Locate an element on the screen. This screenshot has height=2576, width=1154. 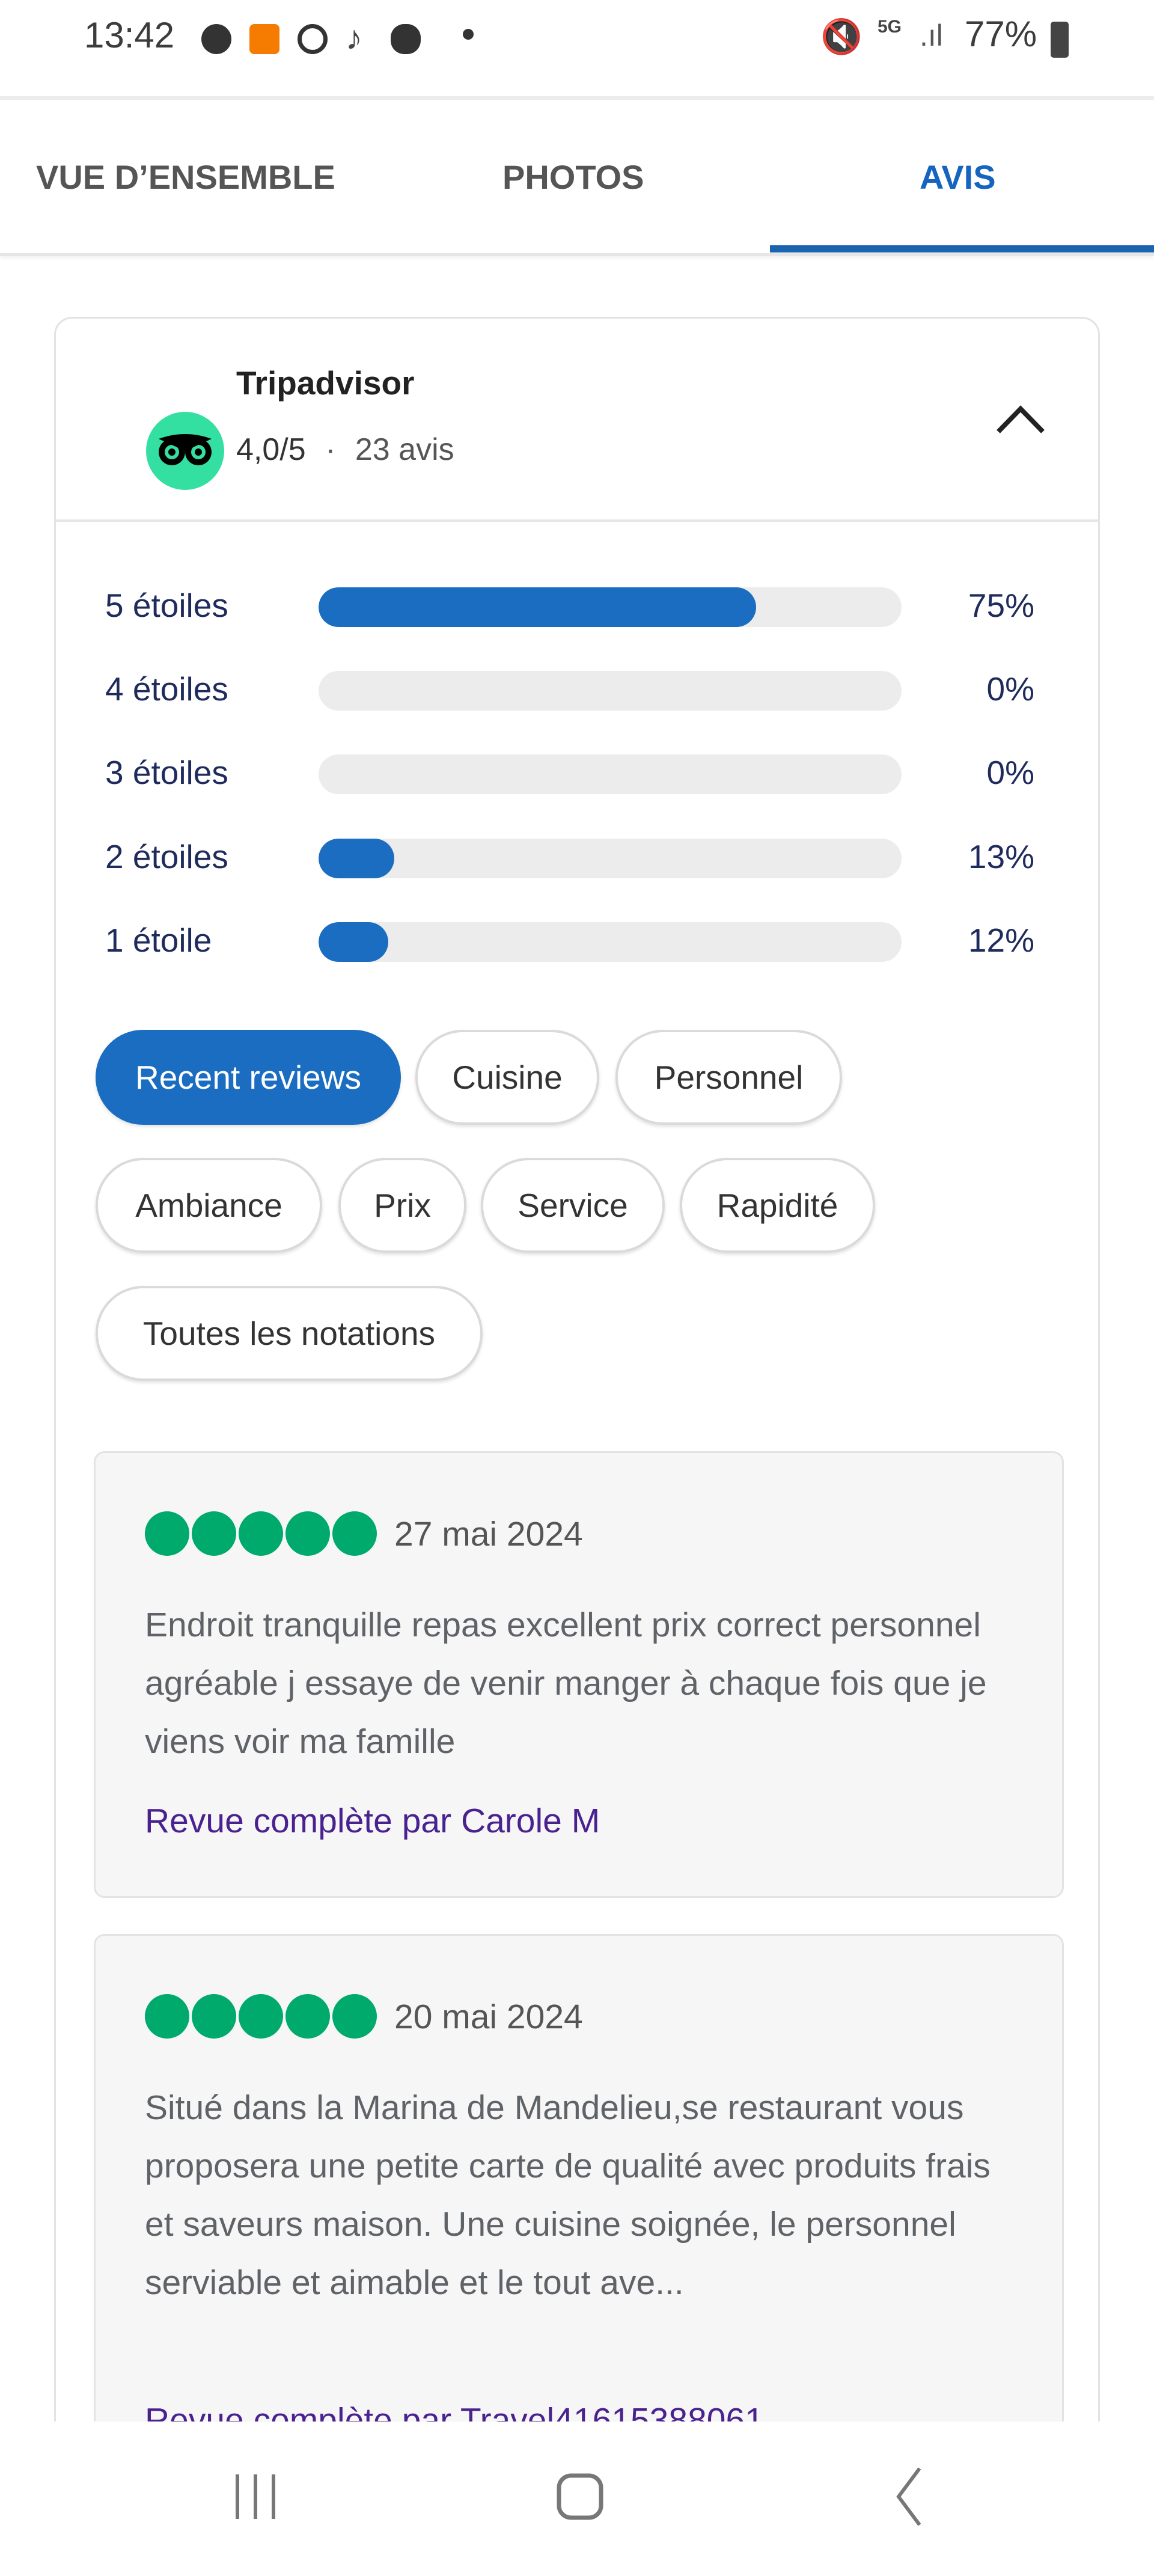
filter-chip: Recent reviews is located at coordinates (248, 1077).